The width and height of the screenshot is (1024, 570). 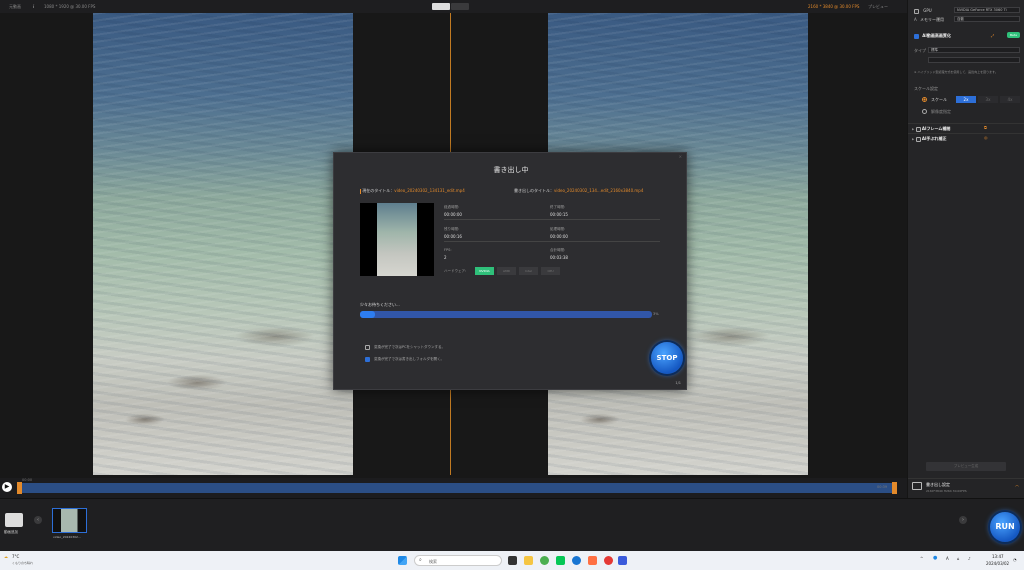 I want to click on shutdown-checkbox, so click(x=367, y=347).